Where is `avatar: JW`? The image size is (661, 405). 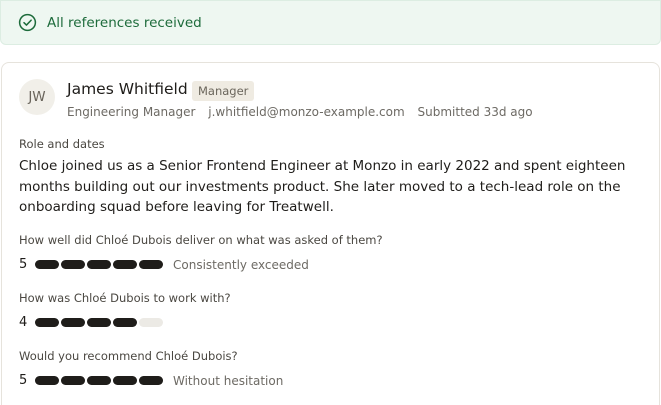
avatar: JW is located at coordinates (37, 97).